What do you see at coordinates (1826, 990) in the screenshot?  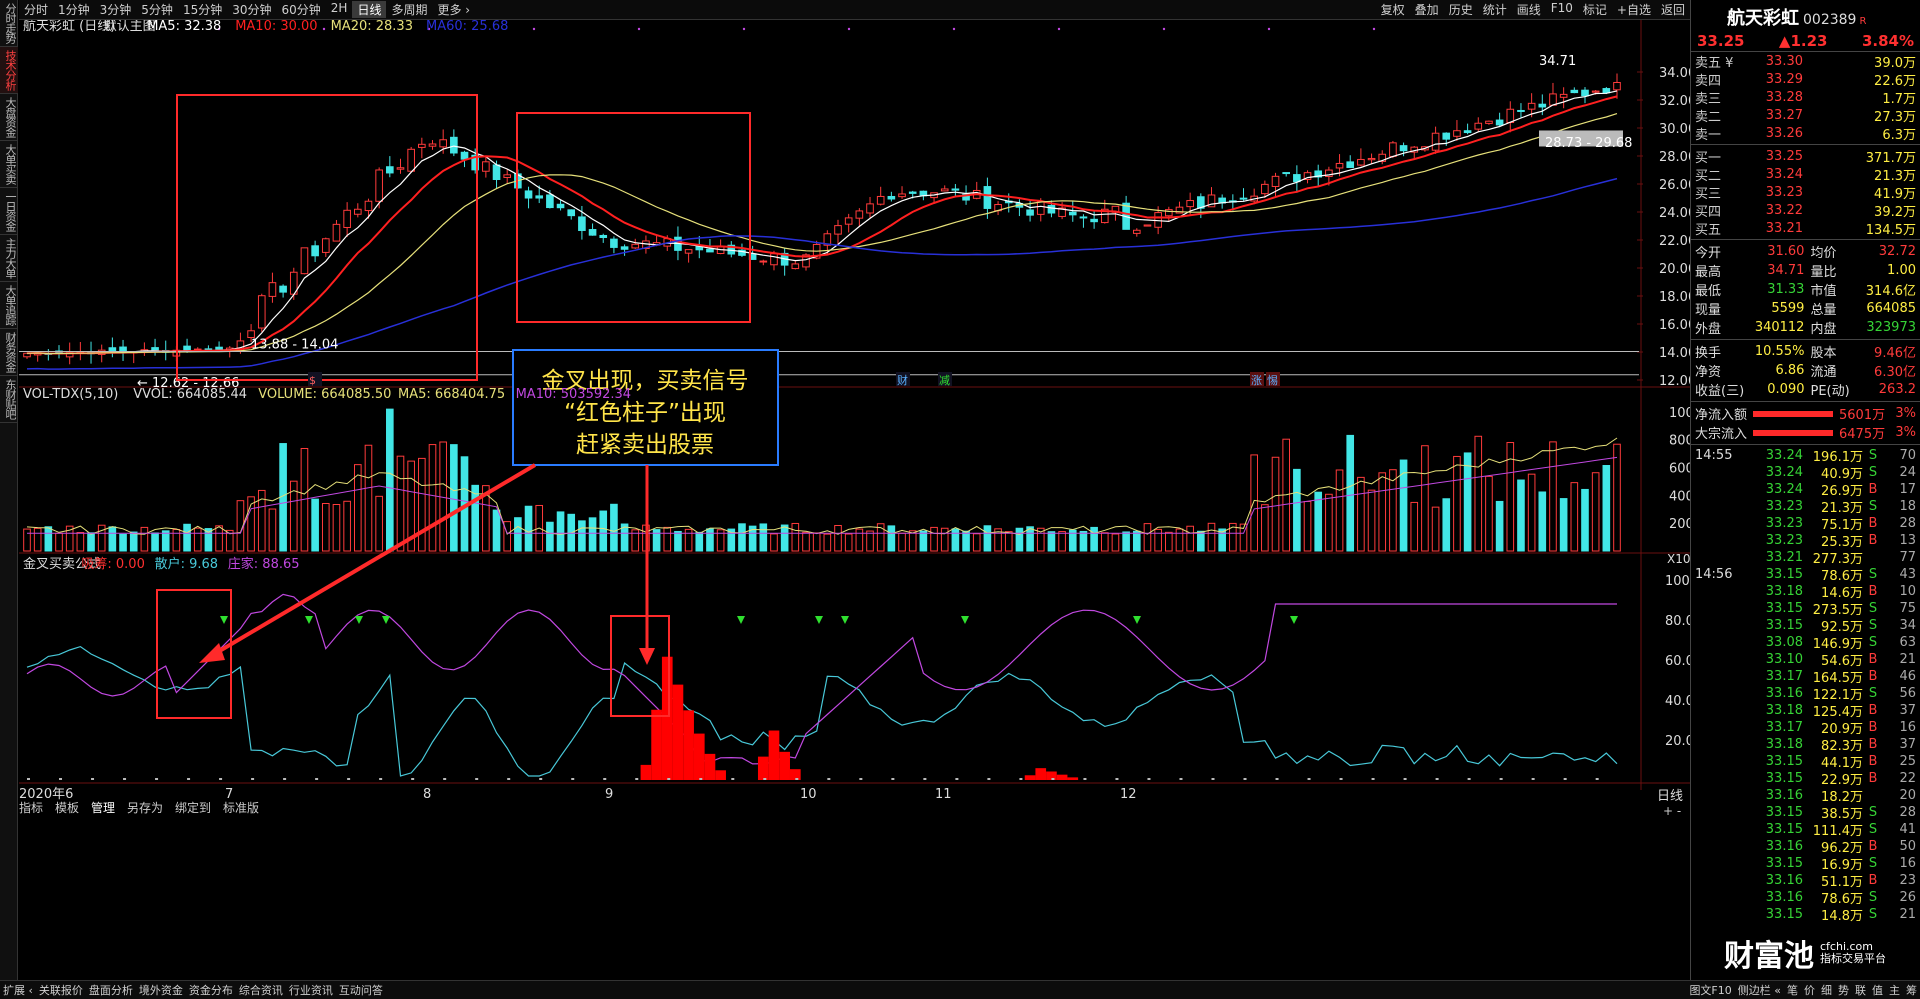 I see `bottom-right-4: 细` at bounding box center [1826, 990].